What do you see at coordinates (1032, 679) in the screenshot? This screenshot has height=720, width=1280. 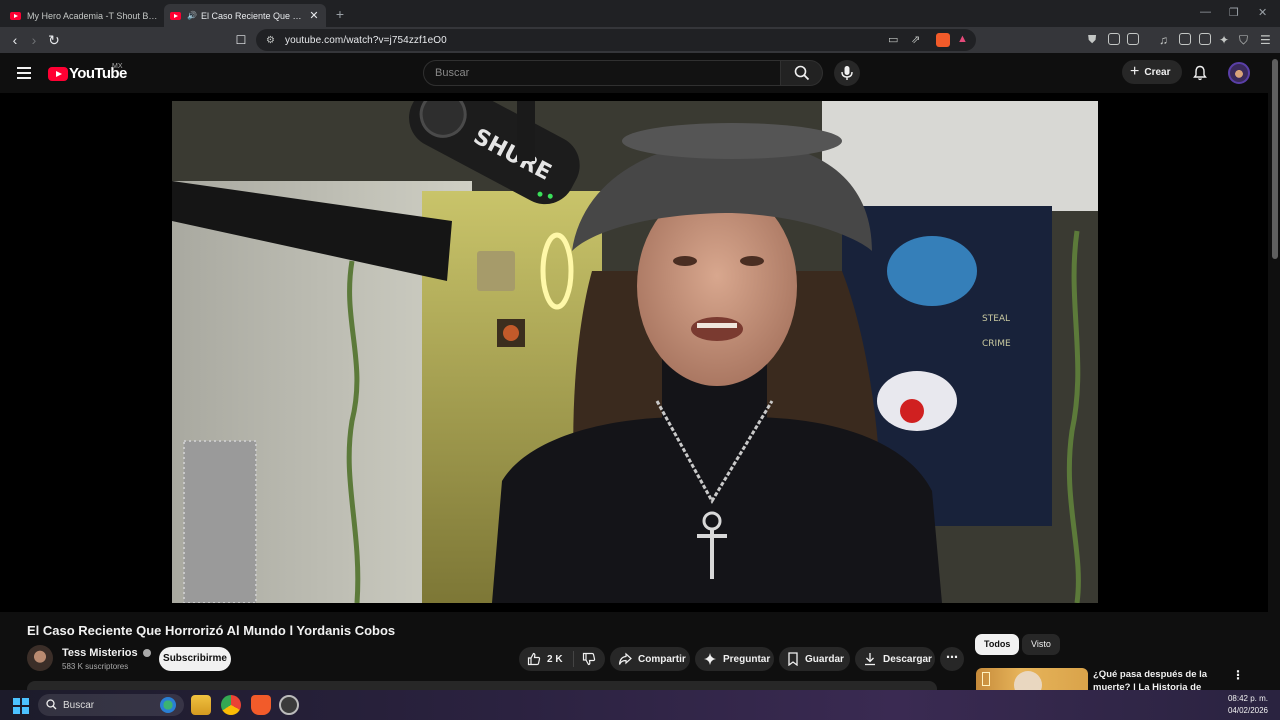 I see `recommendation-thumbnail` at bounding box center [1032, 679].